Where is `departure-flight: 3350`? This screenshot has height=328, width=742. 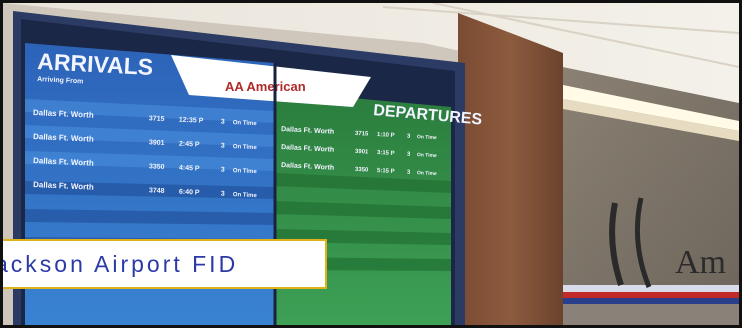
departure-flight: 3350 is located at coordinates (362, 170).